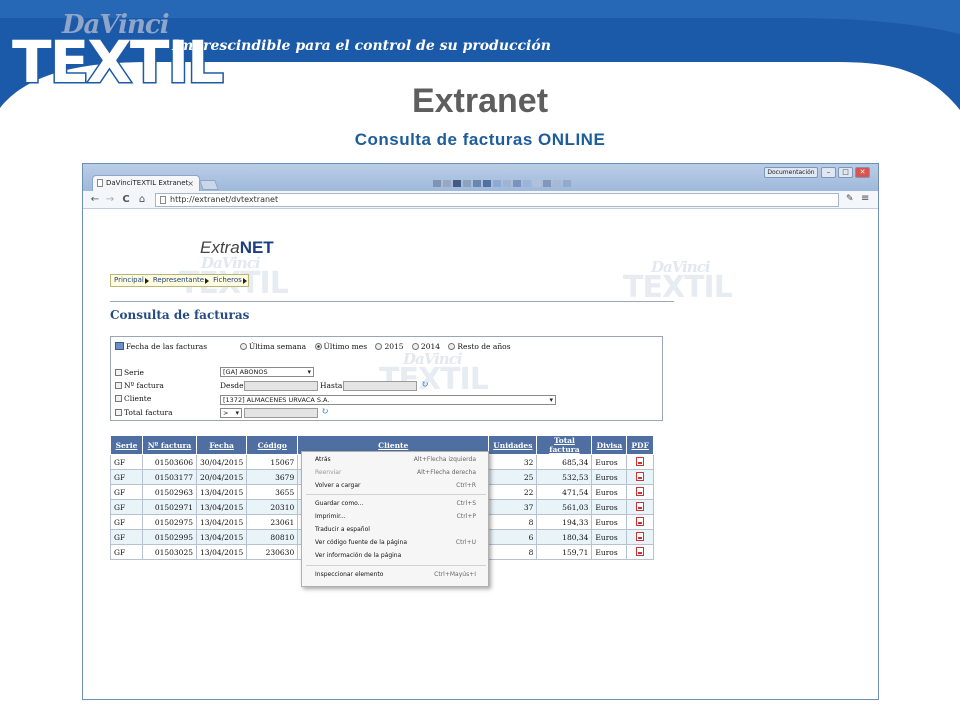 Image resolution: width=960 pixels, height=720 pixels. I want to click on back-icon: ←, so click(95, 199).